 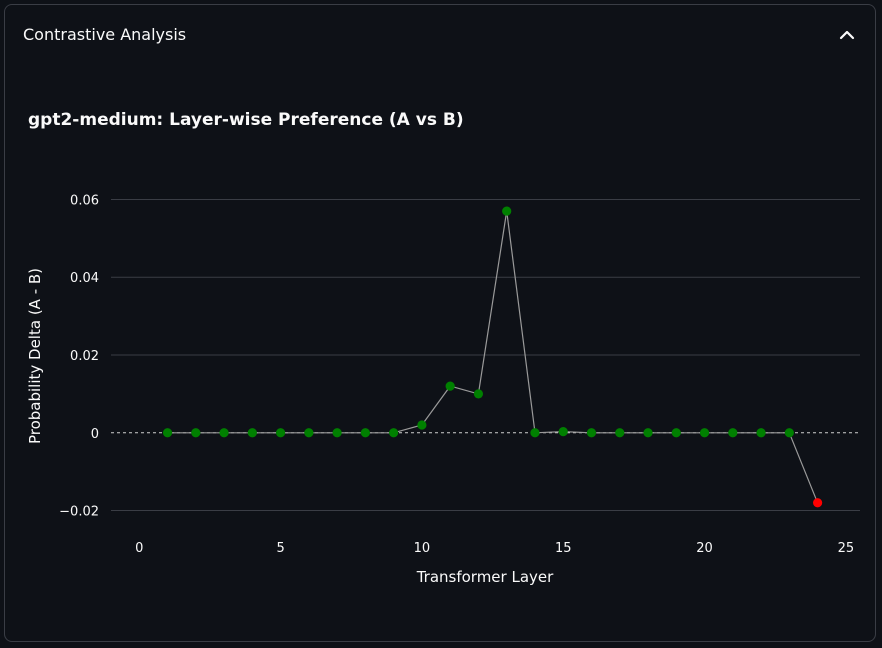 I want to click on x-tick-label: 25, so click(x=846, y=548).